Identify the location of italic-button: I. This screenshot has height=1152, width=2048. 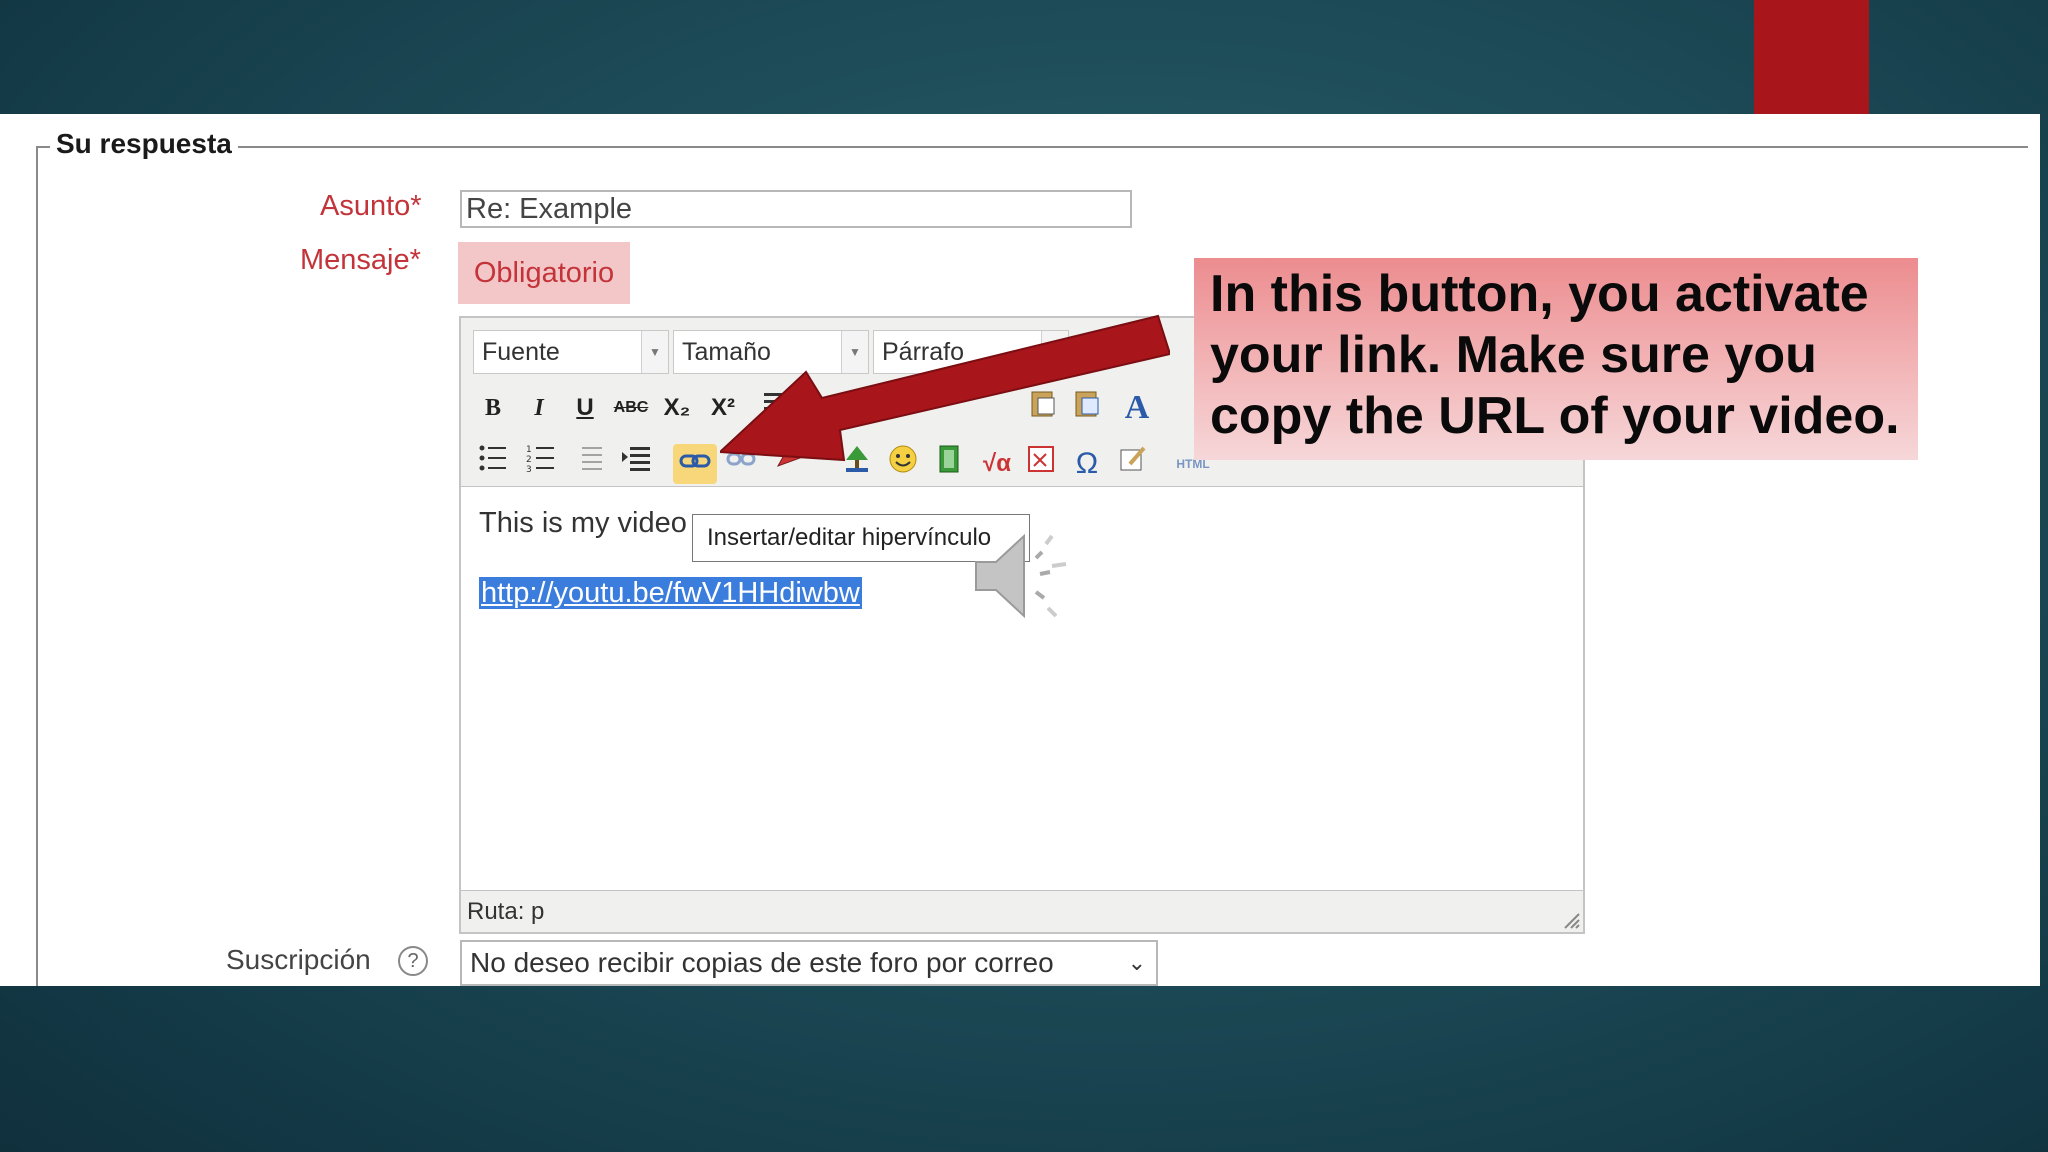
(539, 408).